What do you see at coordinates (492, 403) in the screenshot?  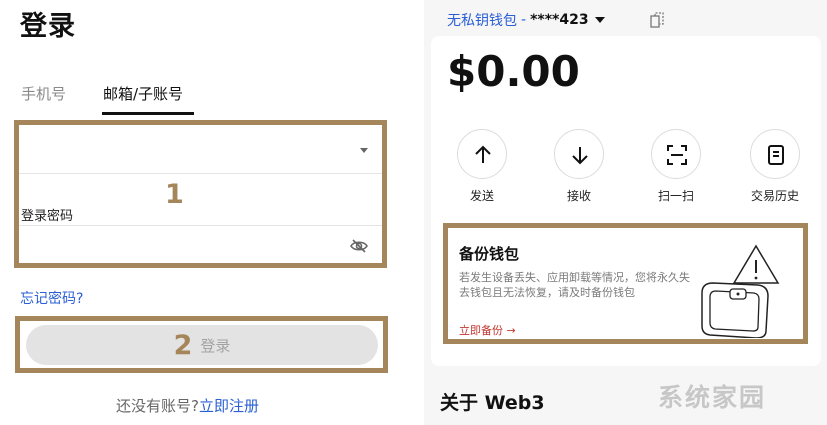 I see `about-web3-heading: 关于 Web3` at bounding box center [492, 403].